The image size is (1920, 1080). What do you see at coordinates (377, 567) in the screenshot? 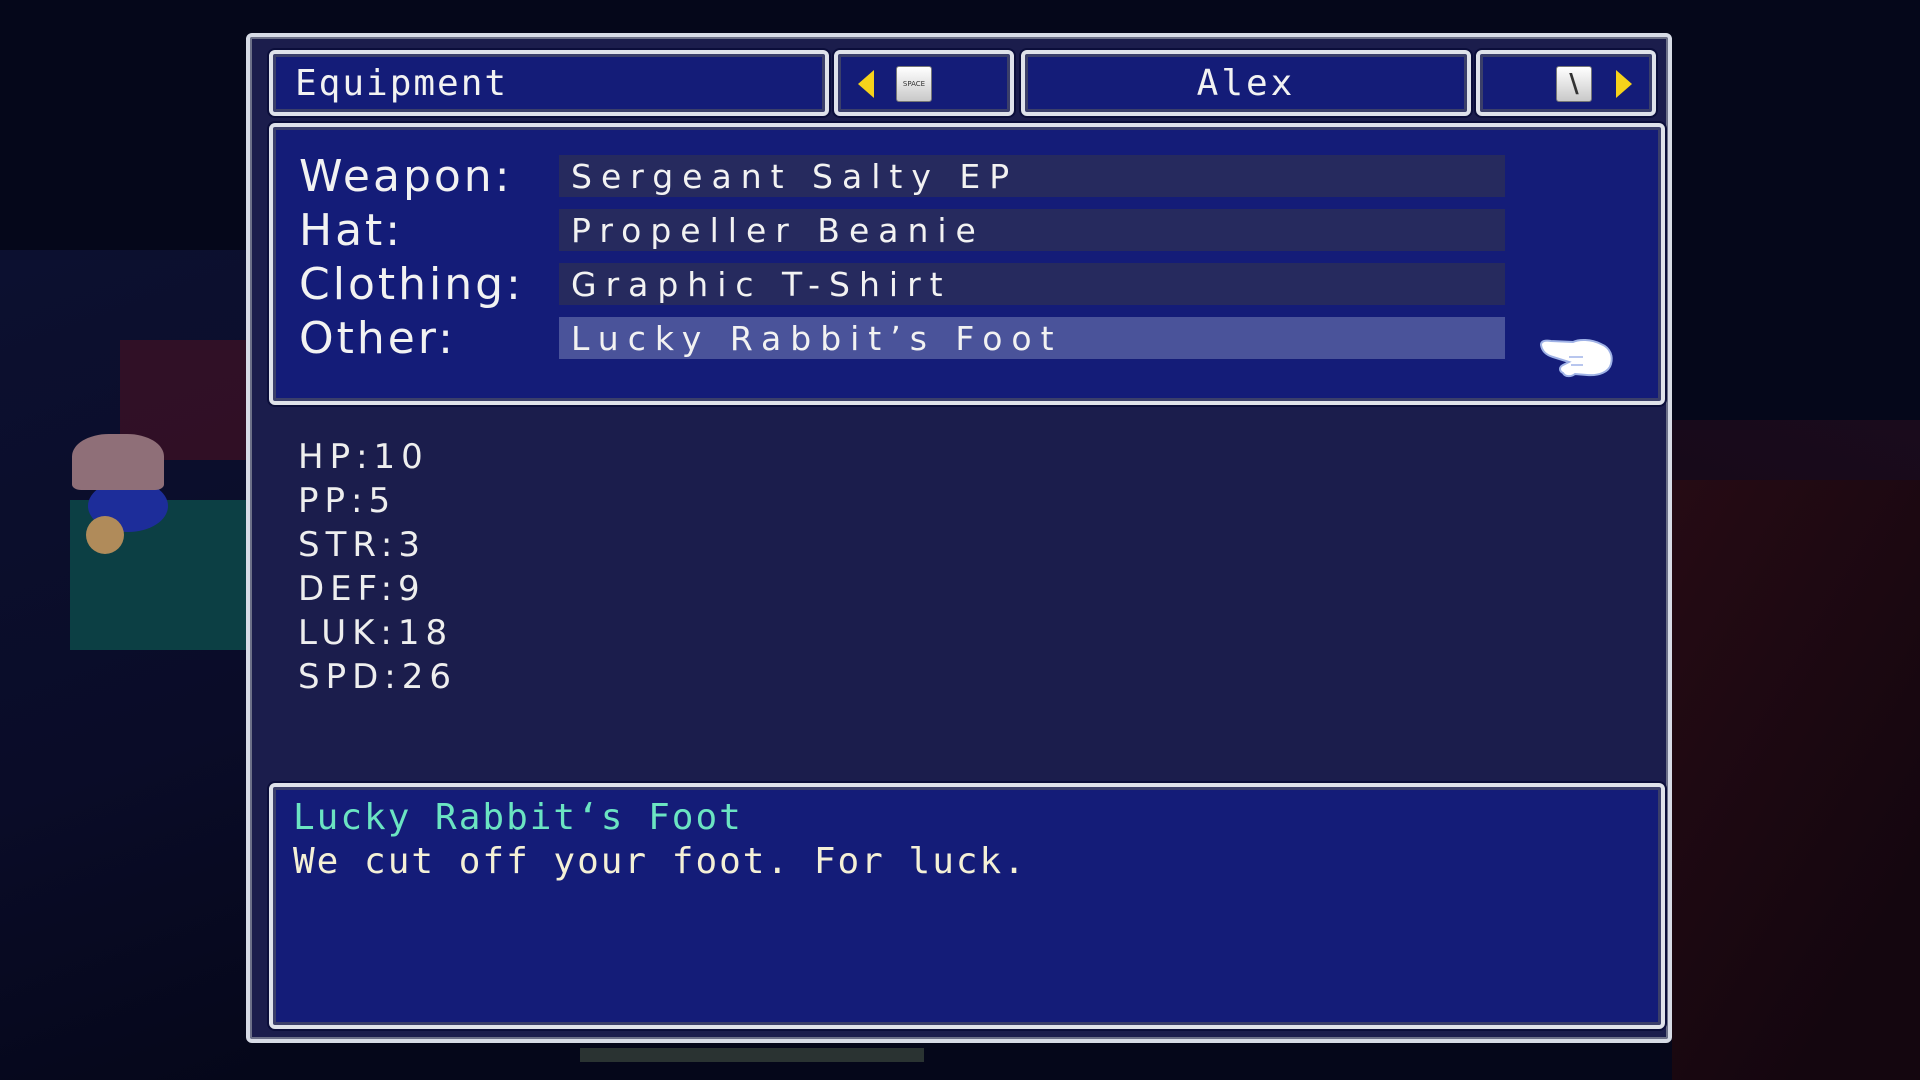
I see `stats-list: HP:10 PP:5 STR:3 DEF:9 LUK:18 SPD:26` at bounding box center [377, 567].